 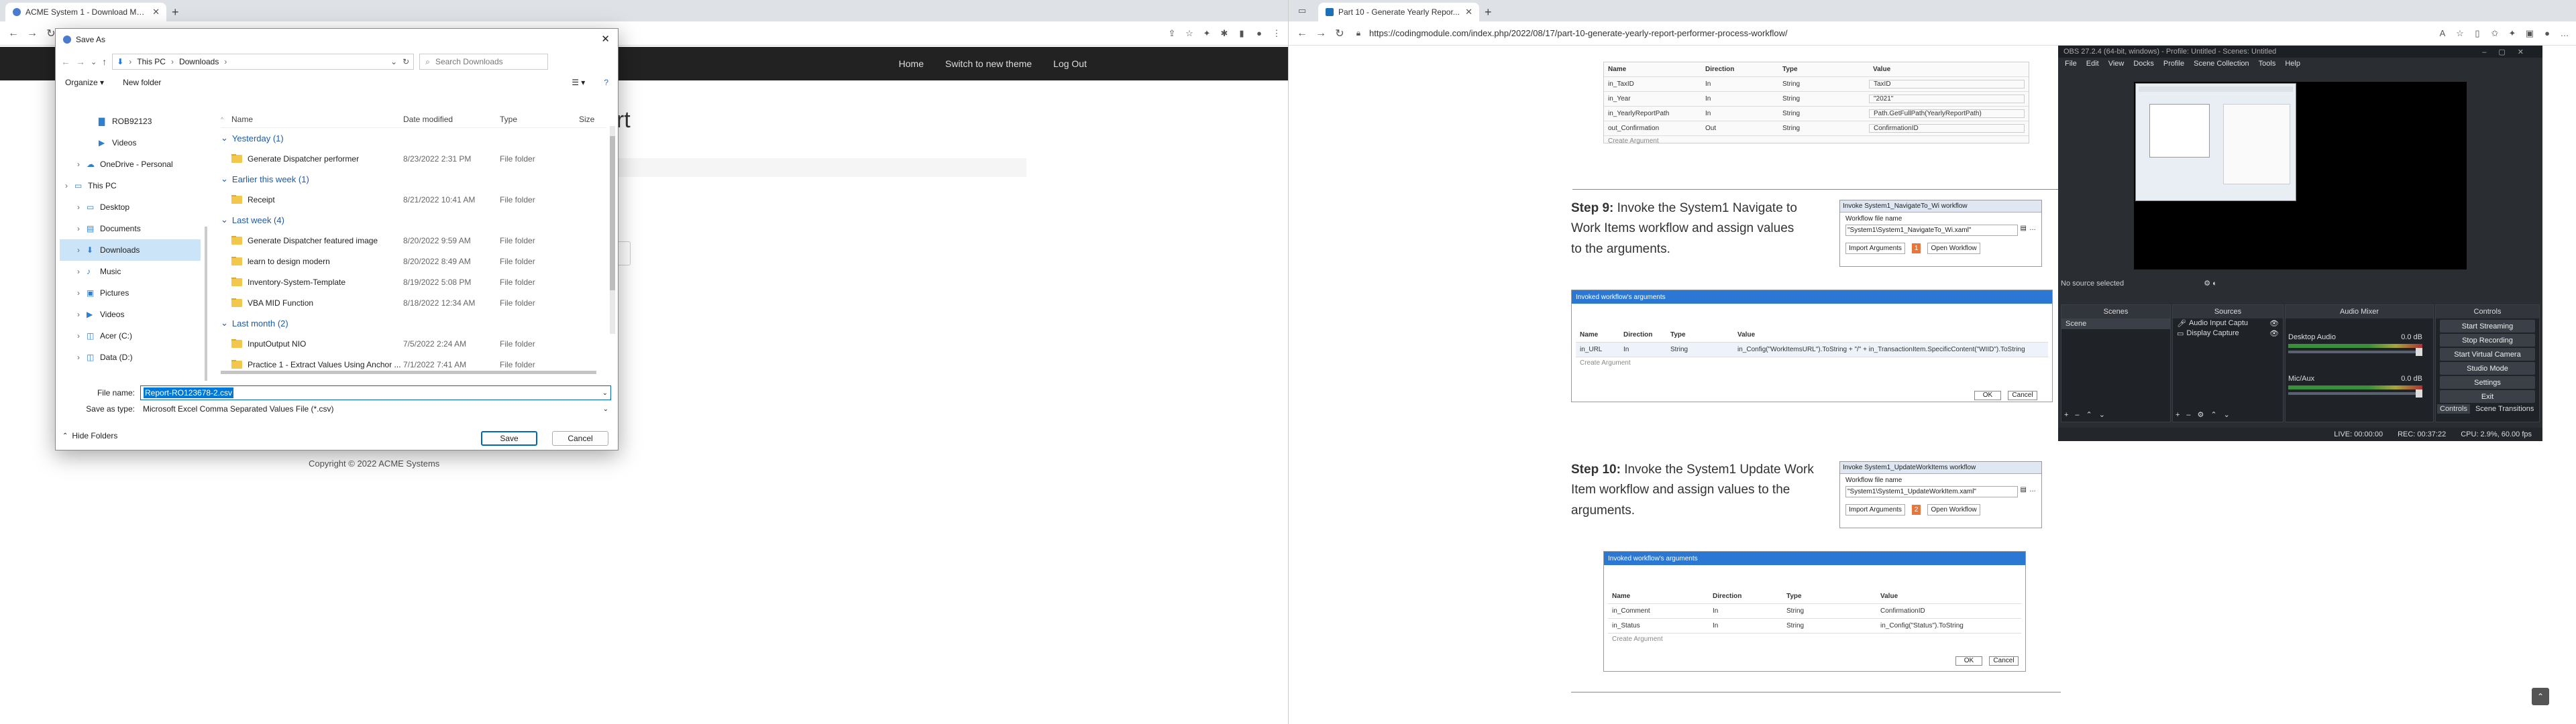 What do you see at coordinates (2487, 354) in the screenshot?
I see `obs-start-virtual-camera-button: Start Virtual Camera` at bounding box center [2487, 354].